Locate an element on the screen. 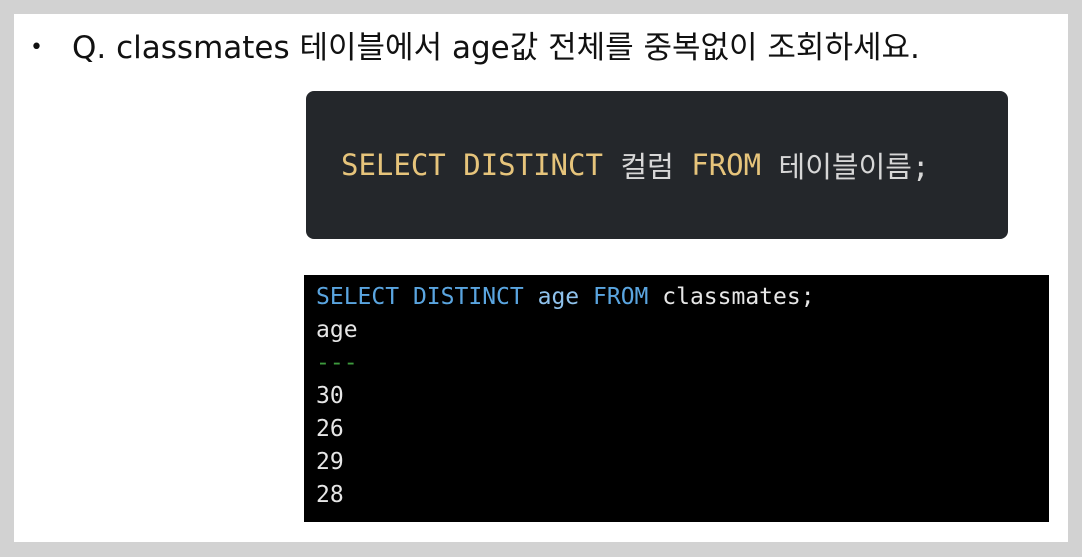 The image size is (1082, 557). syntax-table-placeholder: 테이블이름; is located at coordinates (854, 167).